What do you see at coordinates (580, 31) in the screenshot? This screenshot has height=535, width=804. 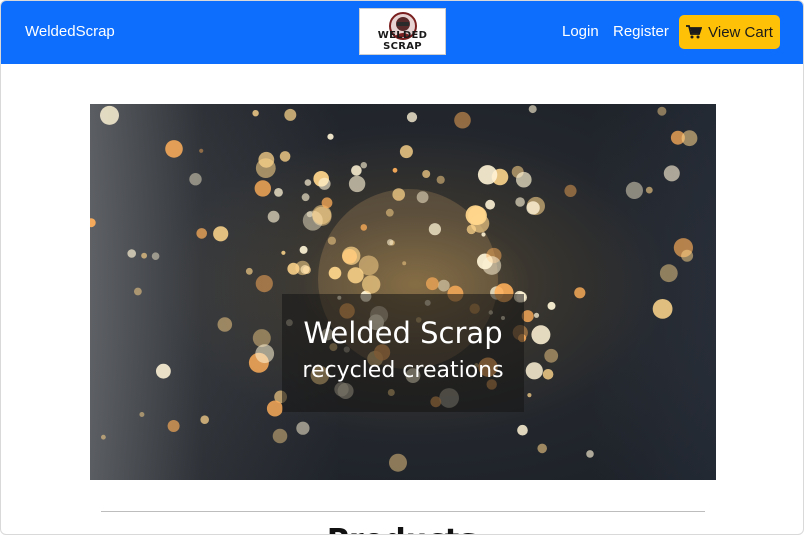 I see `login-link: Login` at bounding box center [580, 31].